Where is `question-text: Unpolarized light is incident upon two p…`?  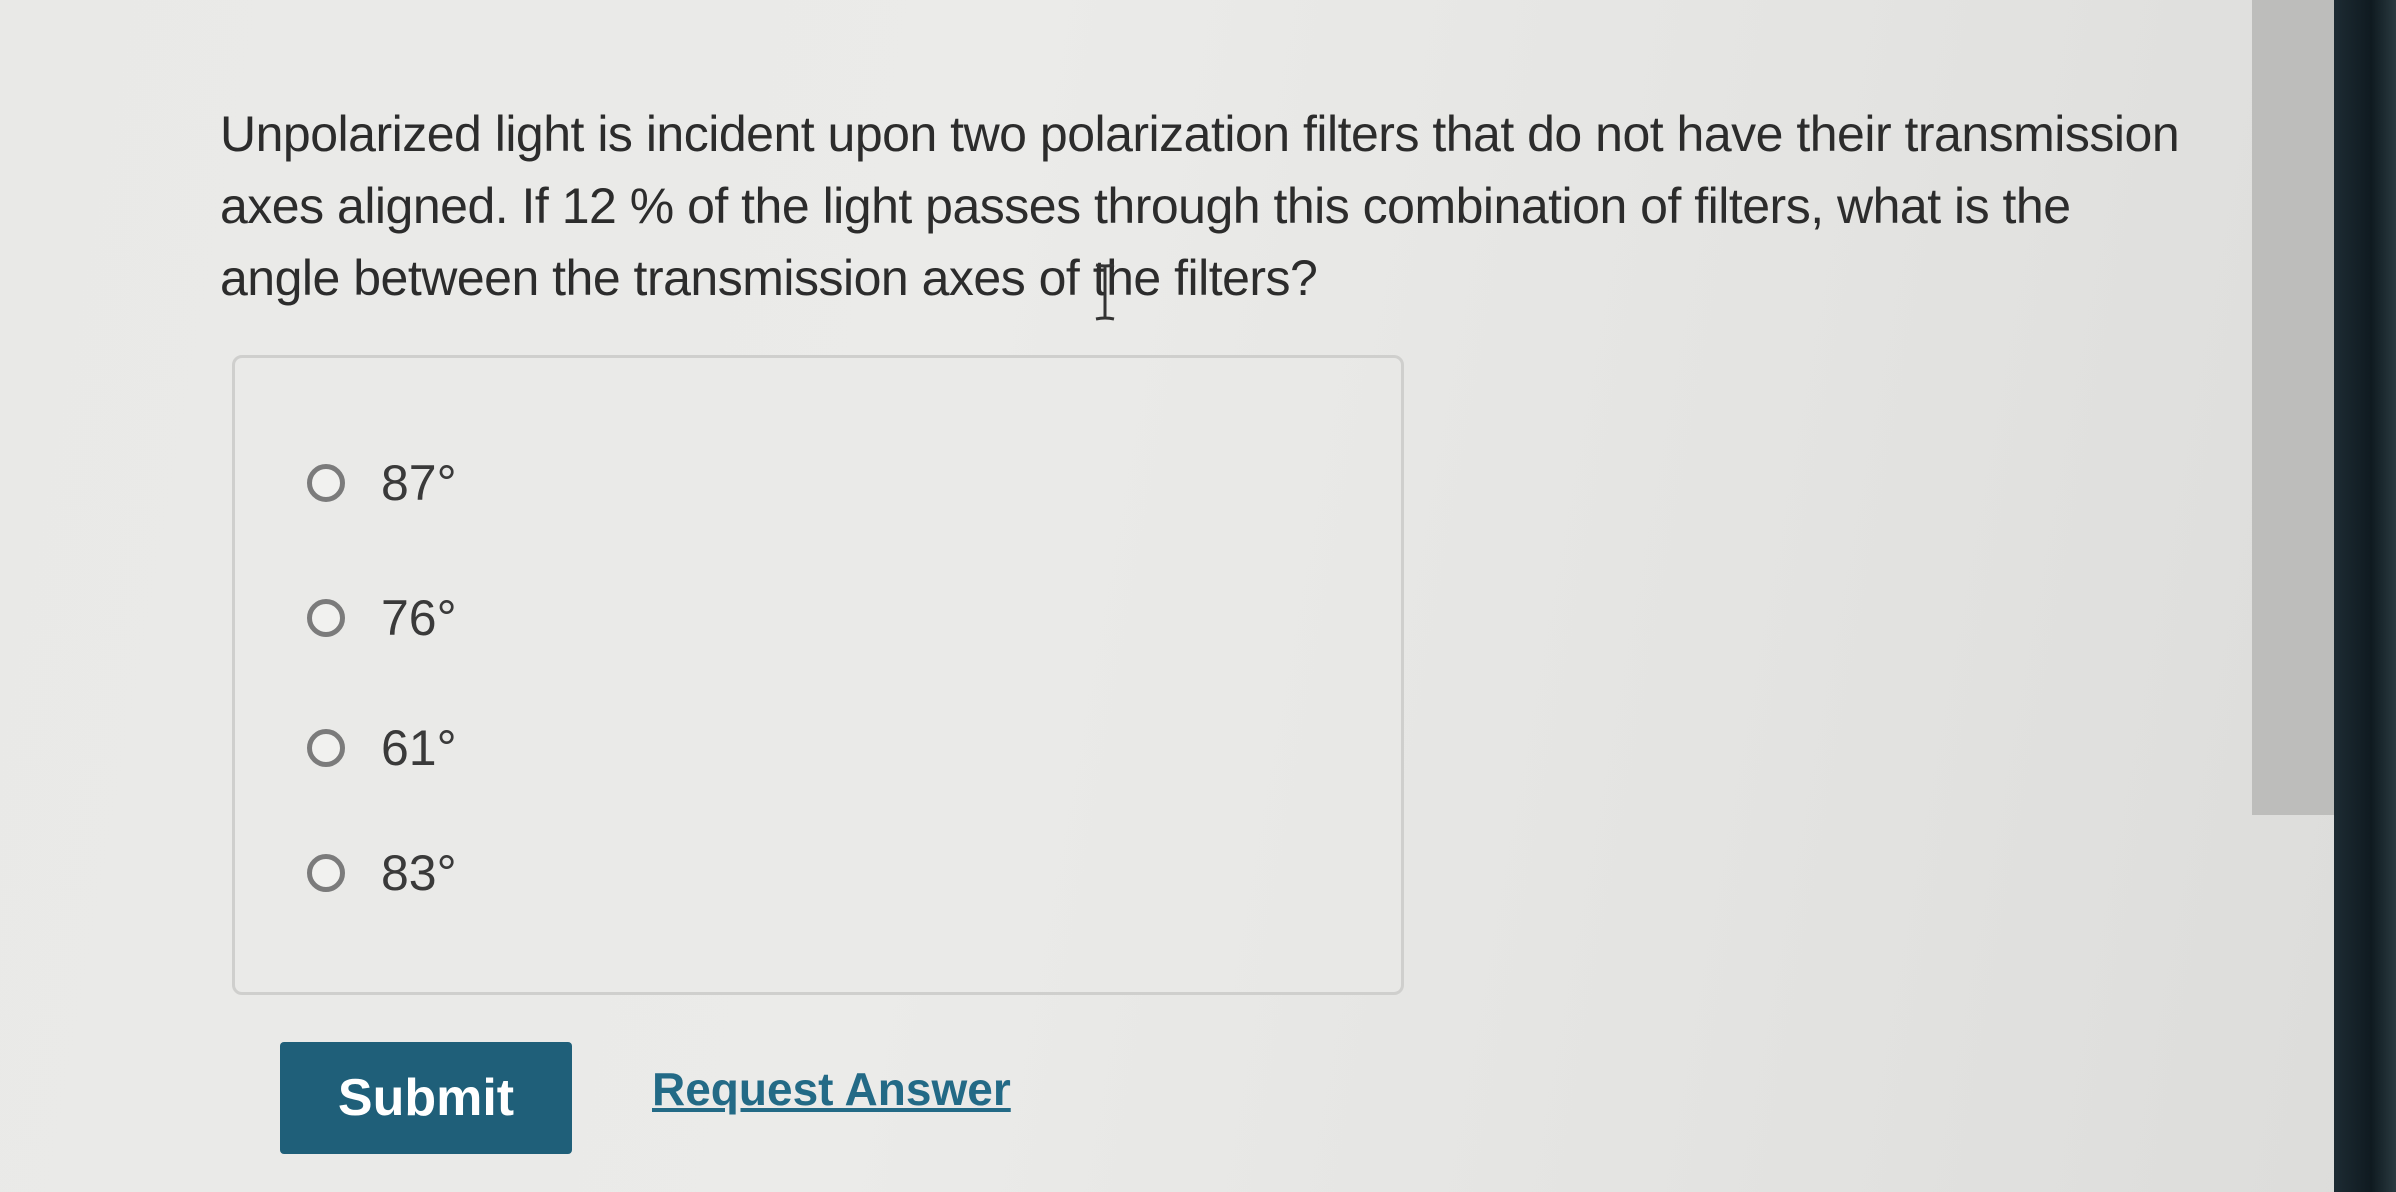
question-text: Unpolarized light is incident upon two p… is located at coordinates (1200, 206).